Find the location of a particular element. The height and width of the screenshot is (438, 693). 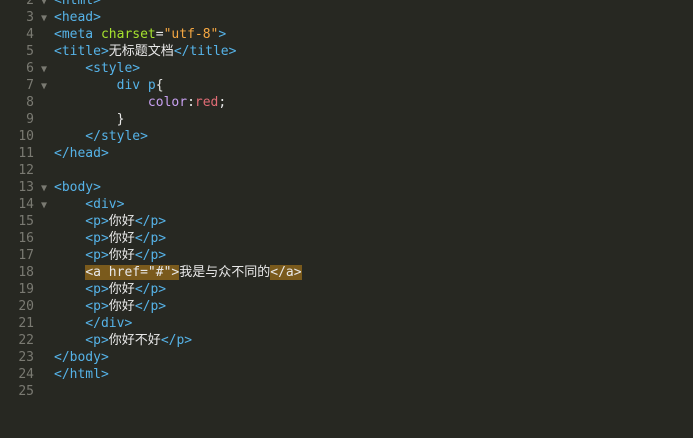

code-line: 17 <p>你好</p> is located at coordinates (346, 255).